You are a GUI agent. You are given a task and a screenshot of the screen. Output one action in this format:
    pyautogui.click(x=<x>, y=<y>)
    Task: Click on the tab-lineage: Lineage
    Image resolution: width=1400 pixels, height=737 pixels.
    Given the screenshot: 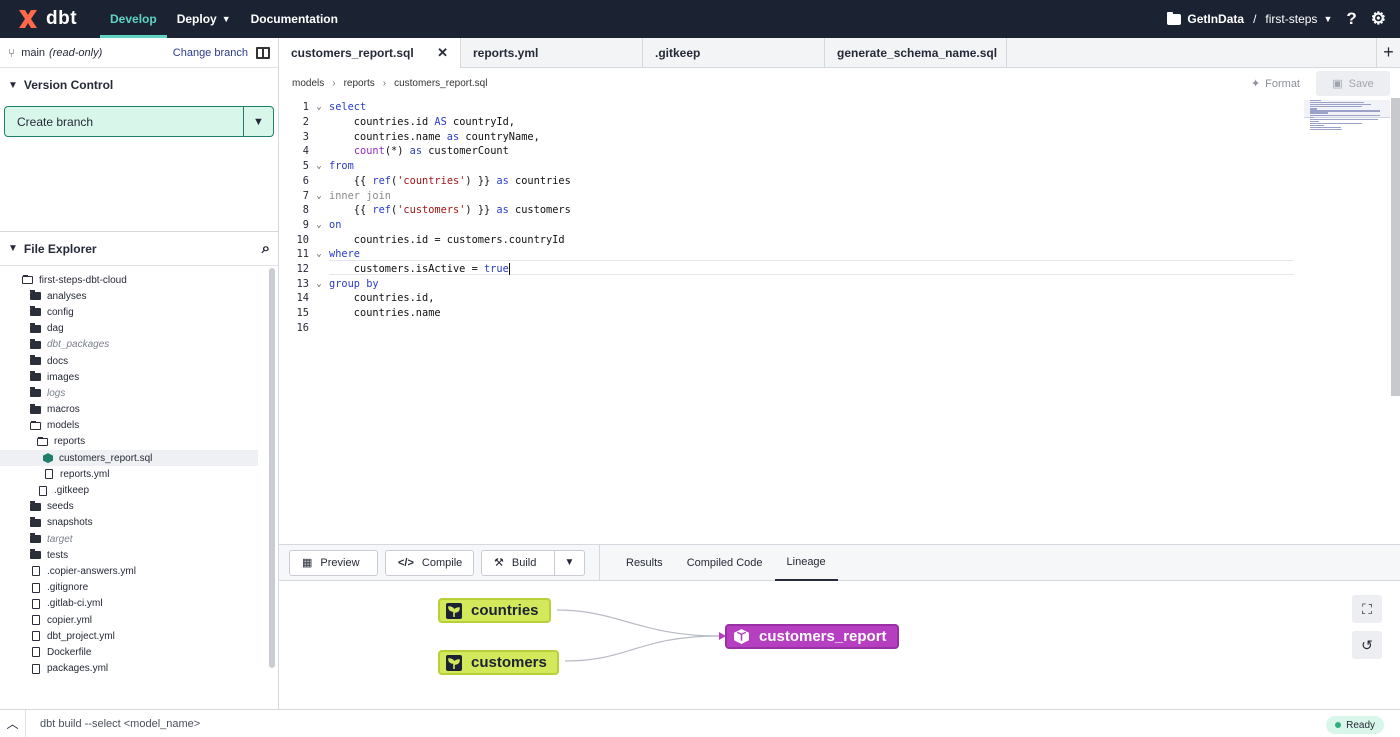 What is the action you would take?
    pyautogui.click(x=806, y=562)
    